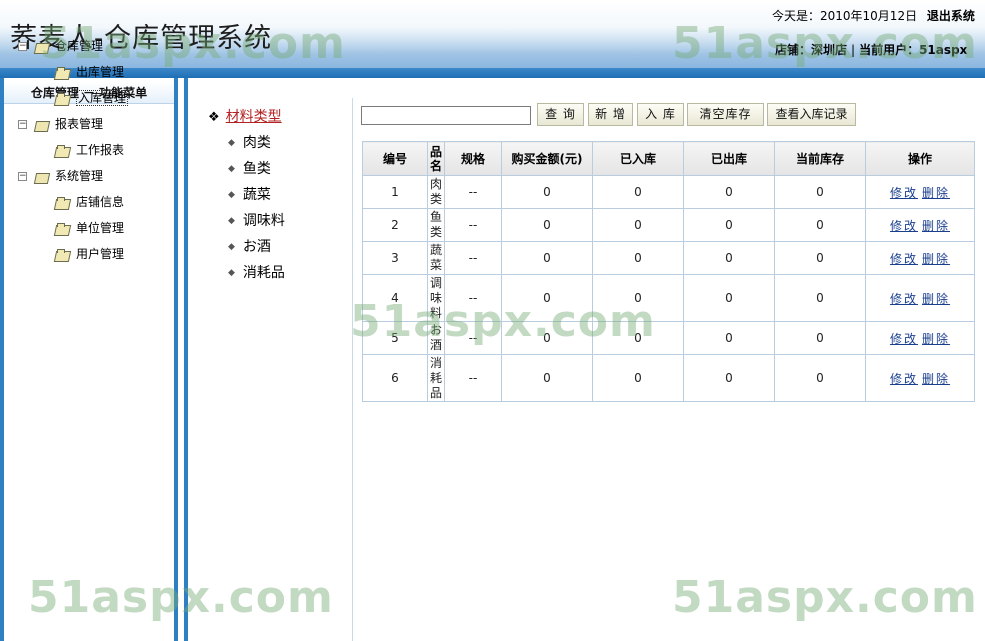 This screenshot has height=641, width=985. I want to click on sidebar-item-label: 用户管理, so click(100, 254).